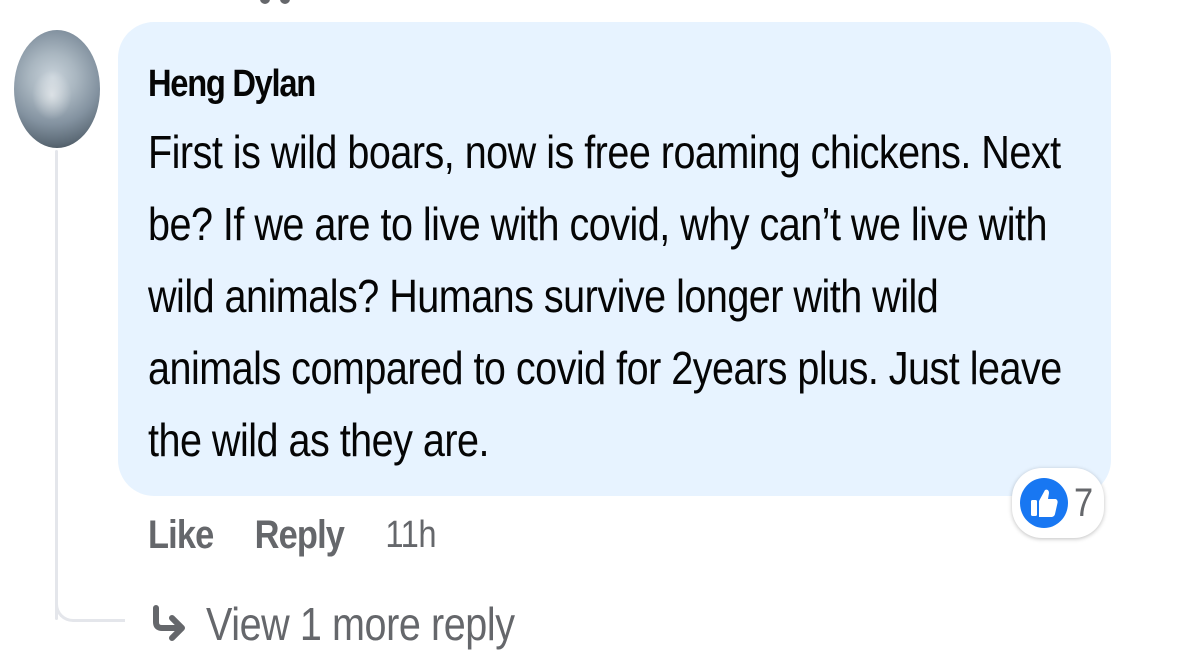  What do you see at coordinates (57, 89) in the screenshot?
I see `avatar` at bounding box center [57, 89].